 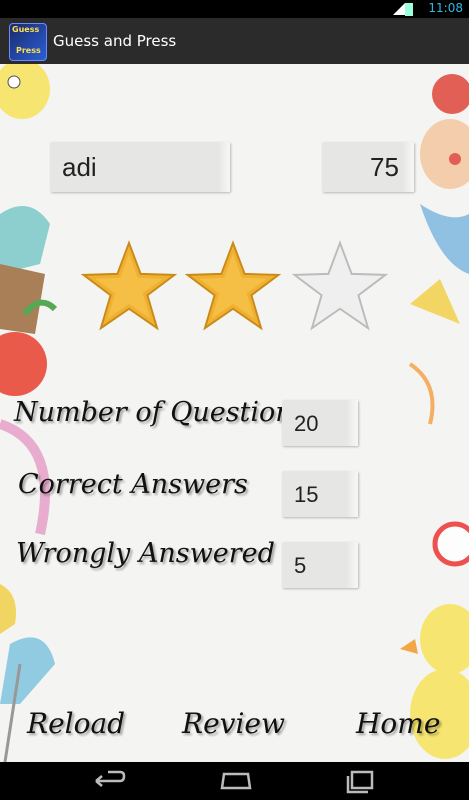 I want to click on stat-label-wrong: Wrongly Answered, so click(x=145, y=553).